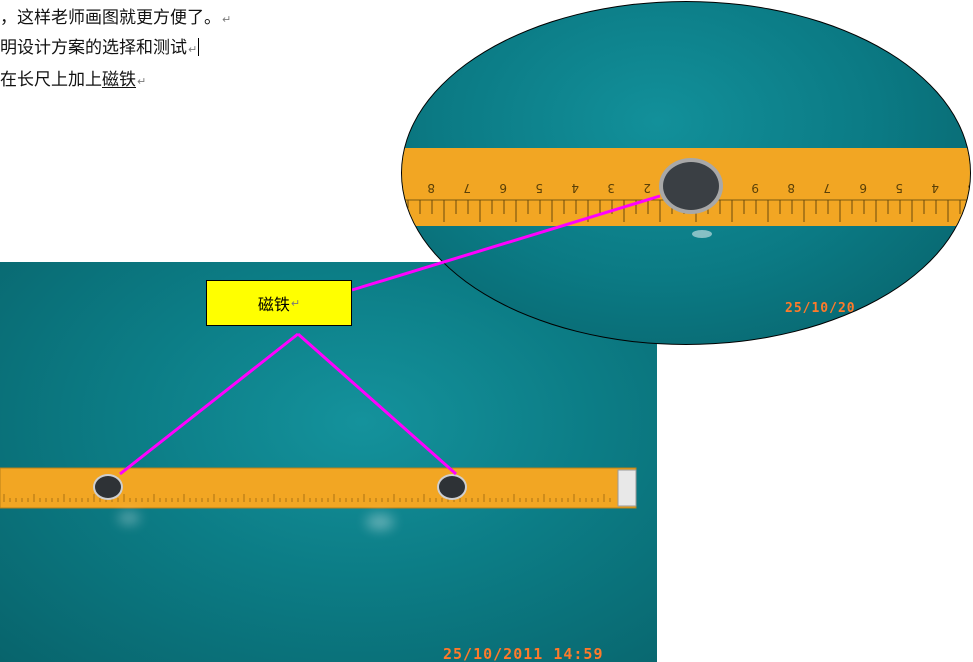 Image resolution: width=973 pixels, height=662 pixels. What do you see at coordinates (755, 188) in the screenshot?
I see `zoom-ruler-digit: 9` at bounding box center [755, 188].